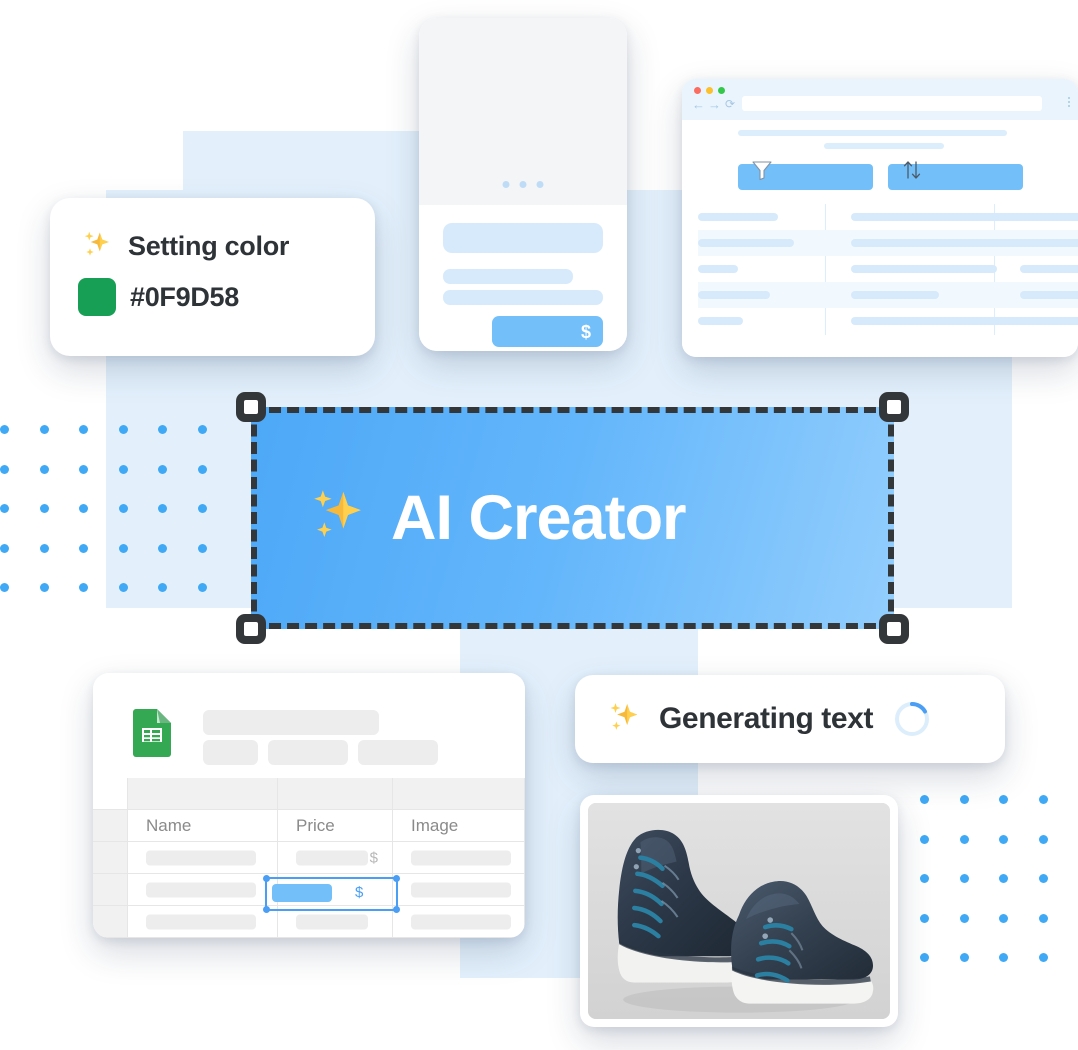 The width and height of the screenshot is (1078, 1050). I want to click on browser-content, so click(880, 238).